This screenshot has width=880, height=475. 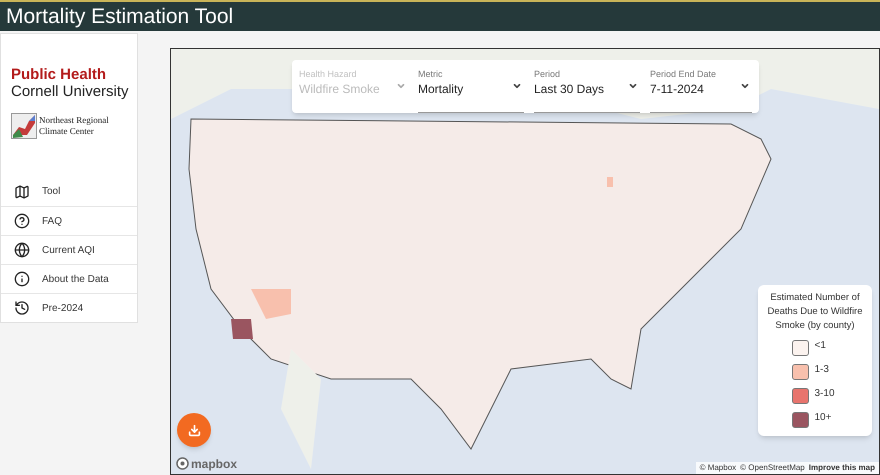 What do you see at coordinates (22, 192) in the screenshot?
I see `map-icon` at bounding box center [22, 192].